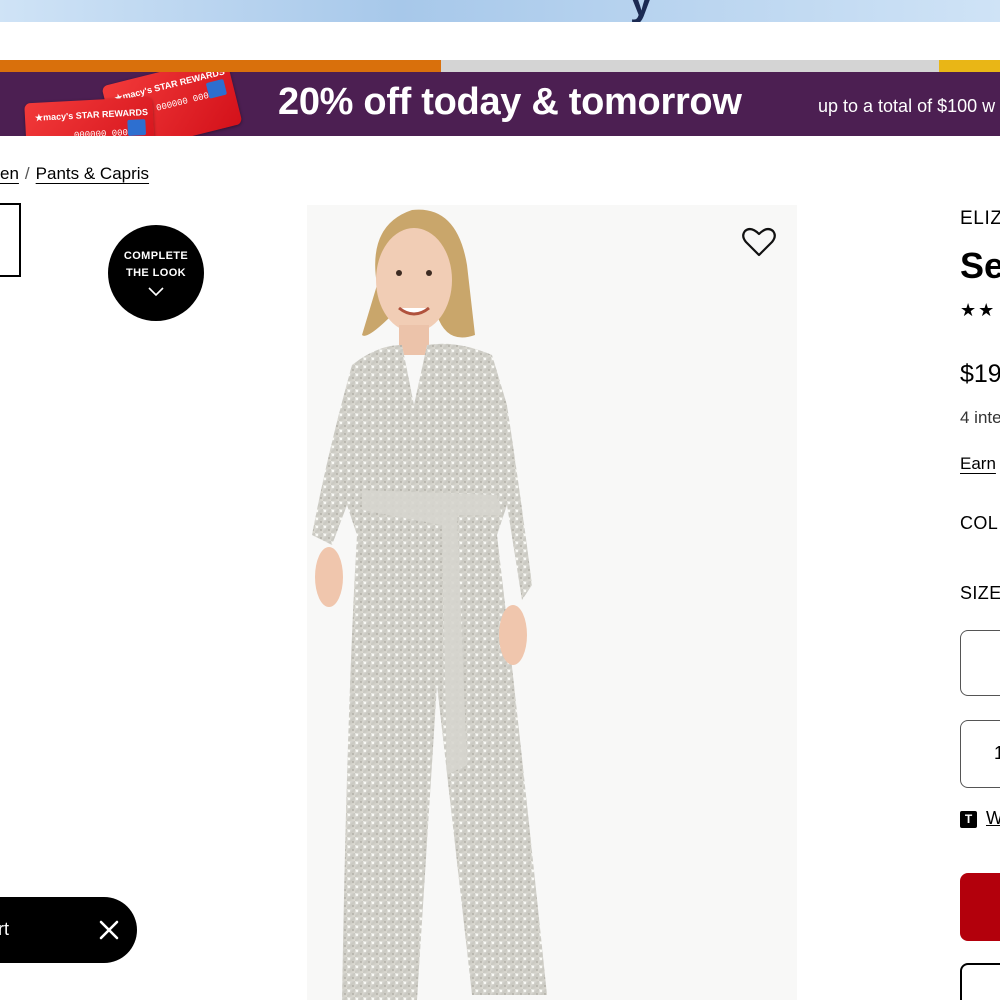  What do you see at coordinates (980, 663) in the screenshot?
I see `size-select` at bounding box center [980, 663].